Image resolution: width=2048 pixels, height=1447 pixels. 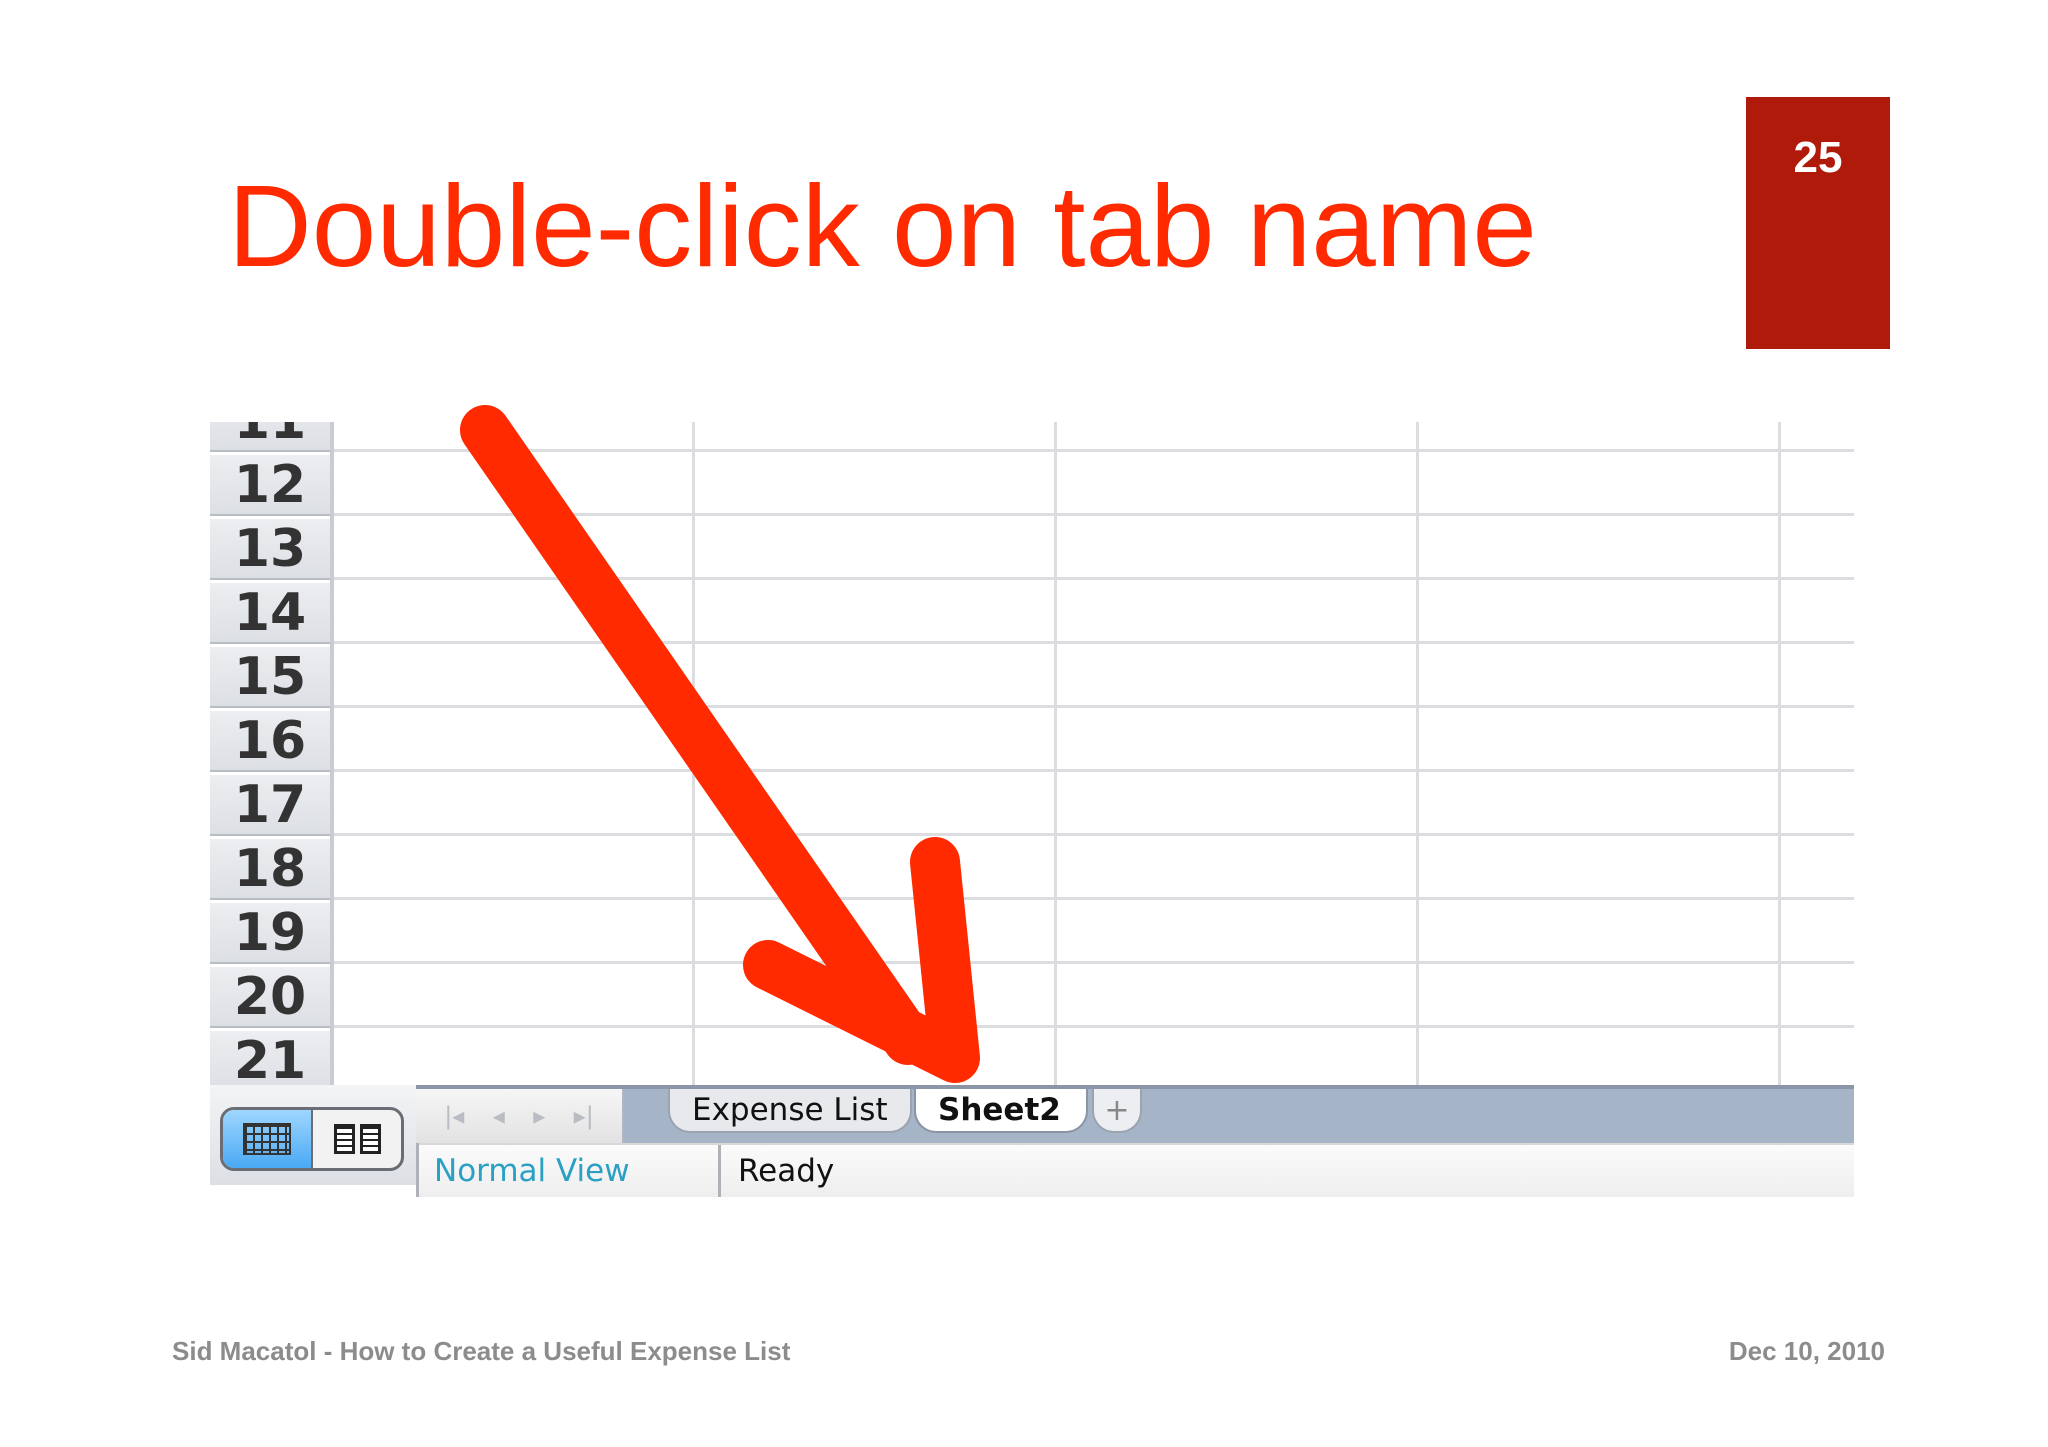 I want to click on view-toggle, so click(x=312, y=1139).